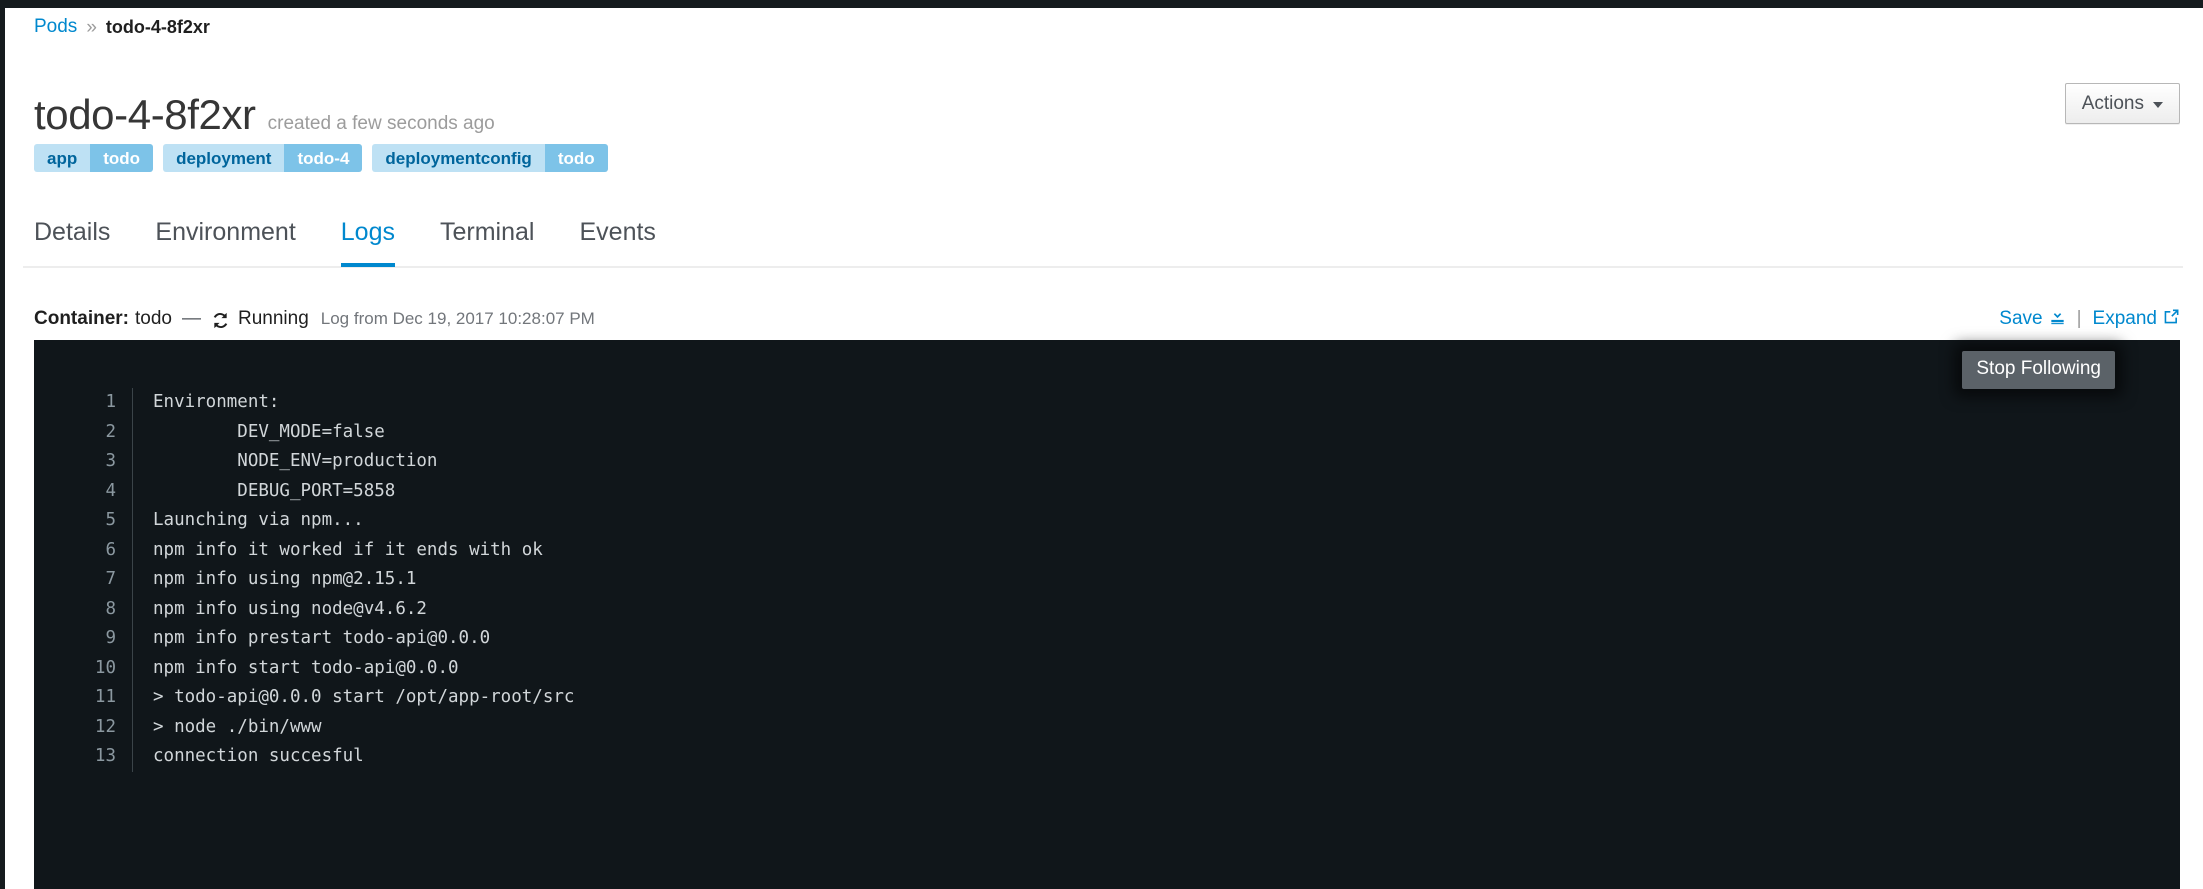  I want to click on log-line-number: 2, so click(110, 431).